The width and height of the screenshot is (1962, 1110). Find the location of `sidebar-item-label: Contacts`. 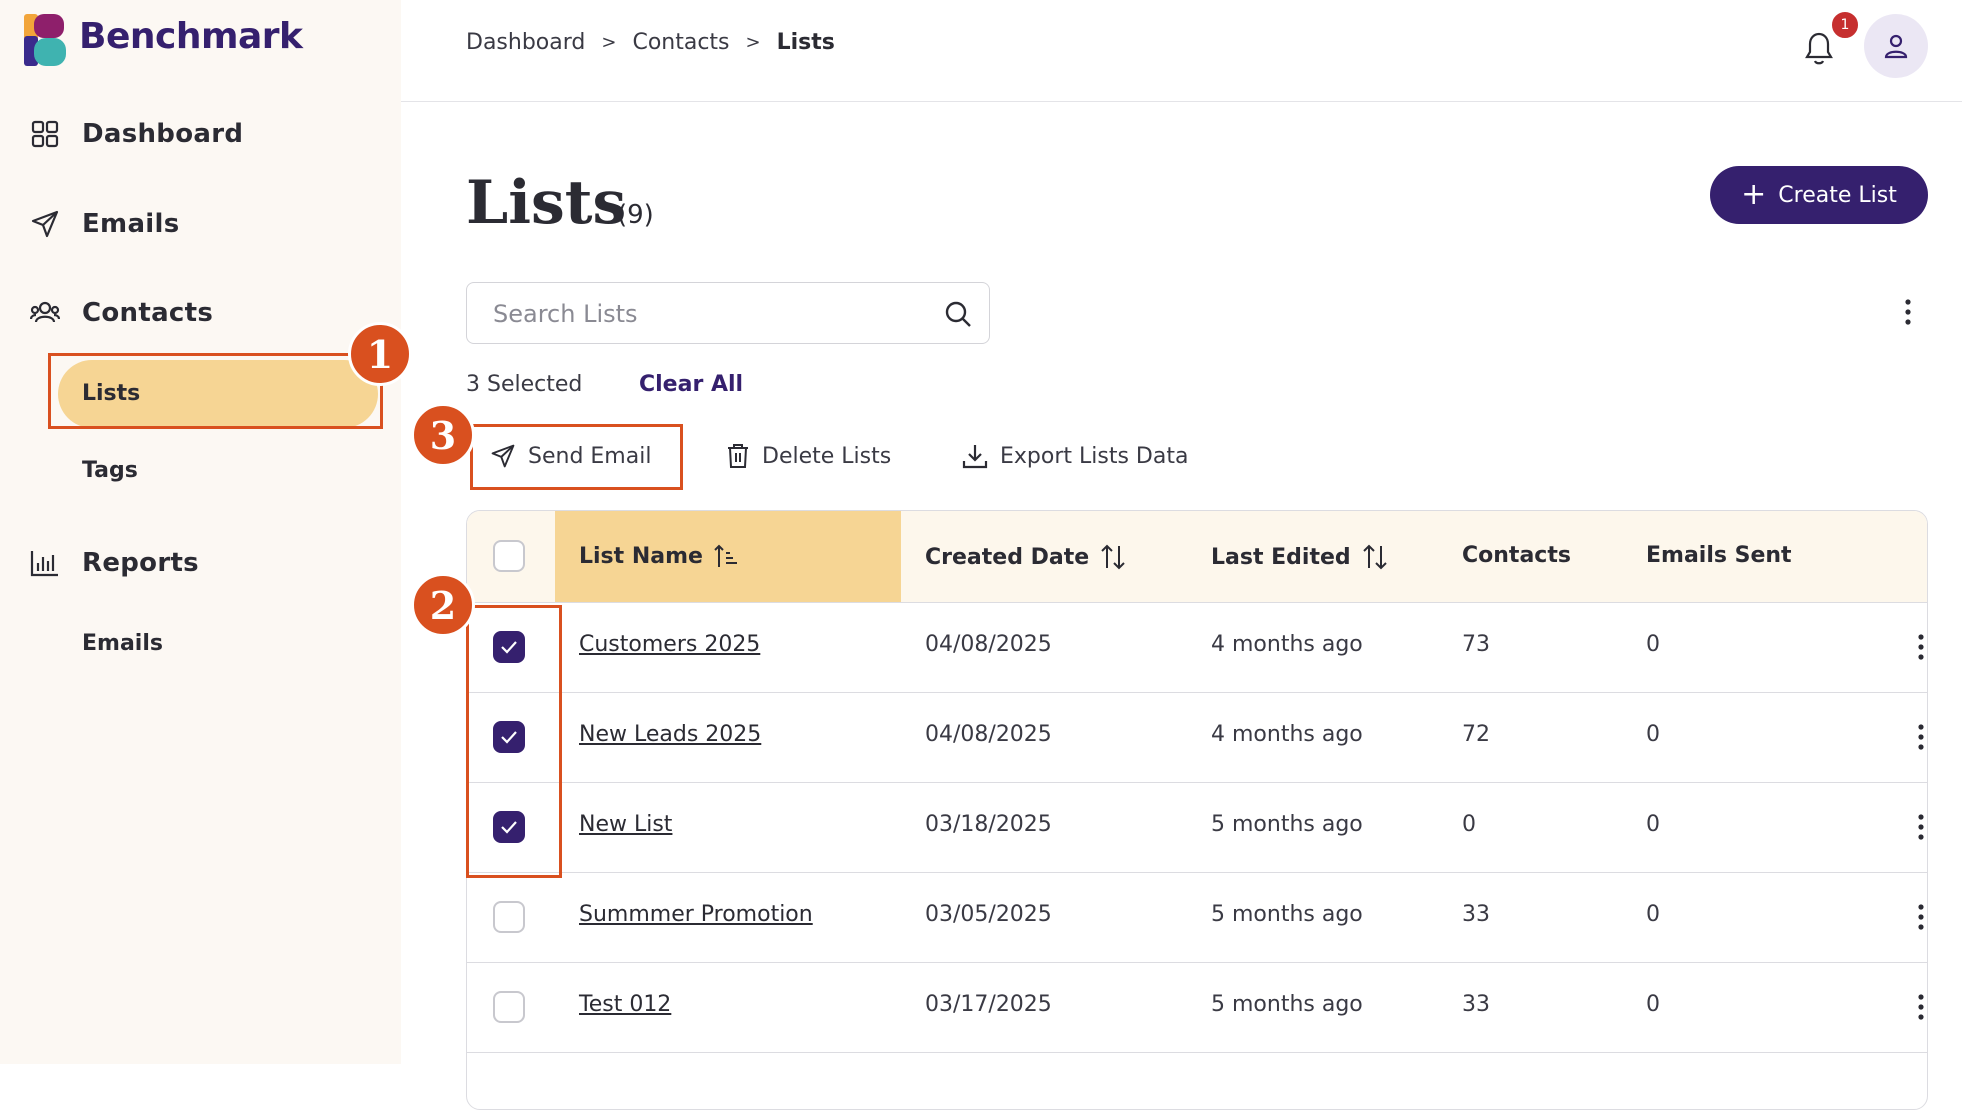

sidebar-item-label: Contacts is located at coordinates (148, 313).